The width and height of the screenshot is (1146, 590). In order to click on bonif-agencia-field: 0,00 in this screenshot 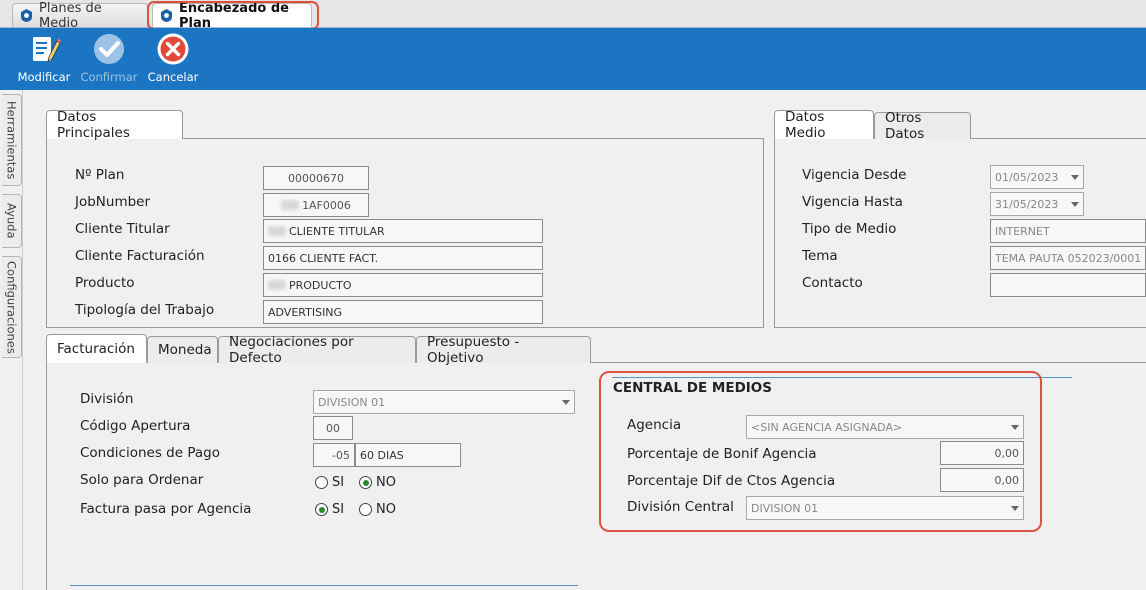, I will do `click(982, 453)`.